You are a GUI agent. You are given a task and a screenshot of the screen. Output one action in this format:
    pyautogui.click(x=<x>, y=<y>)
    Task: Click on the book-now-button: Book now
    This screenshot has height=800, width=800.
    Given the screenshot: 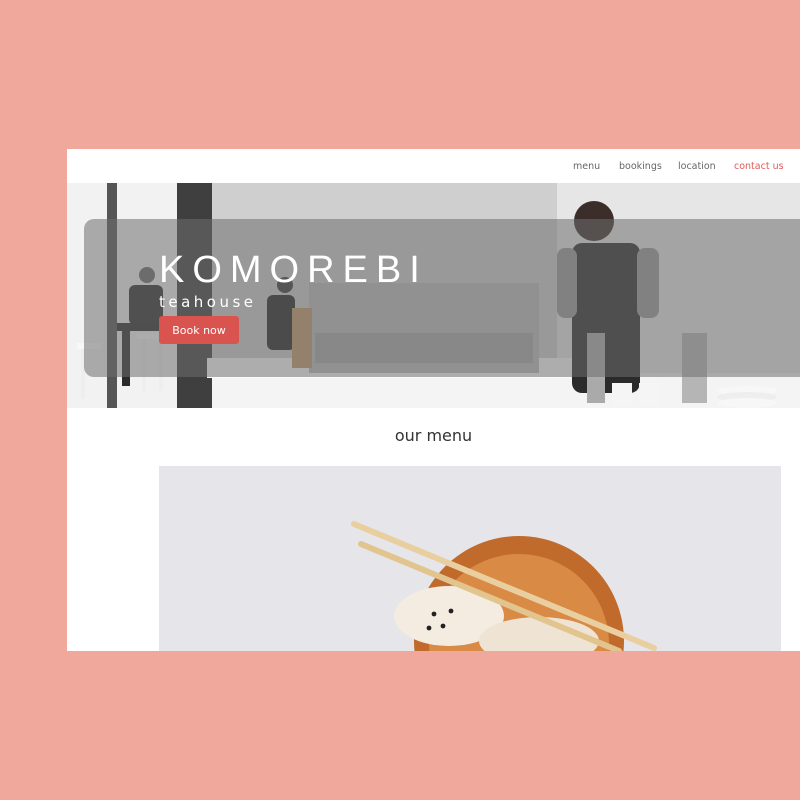 What is the action you would take?
    pyautogui.click(x=199, y=330)
    